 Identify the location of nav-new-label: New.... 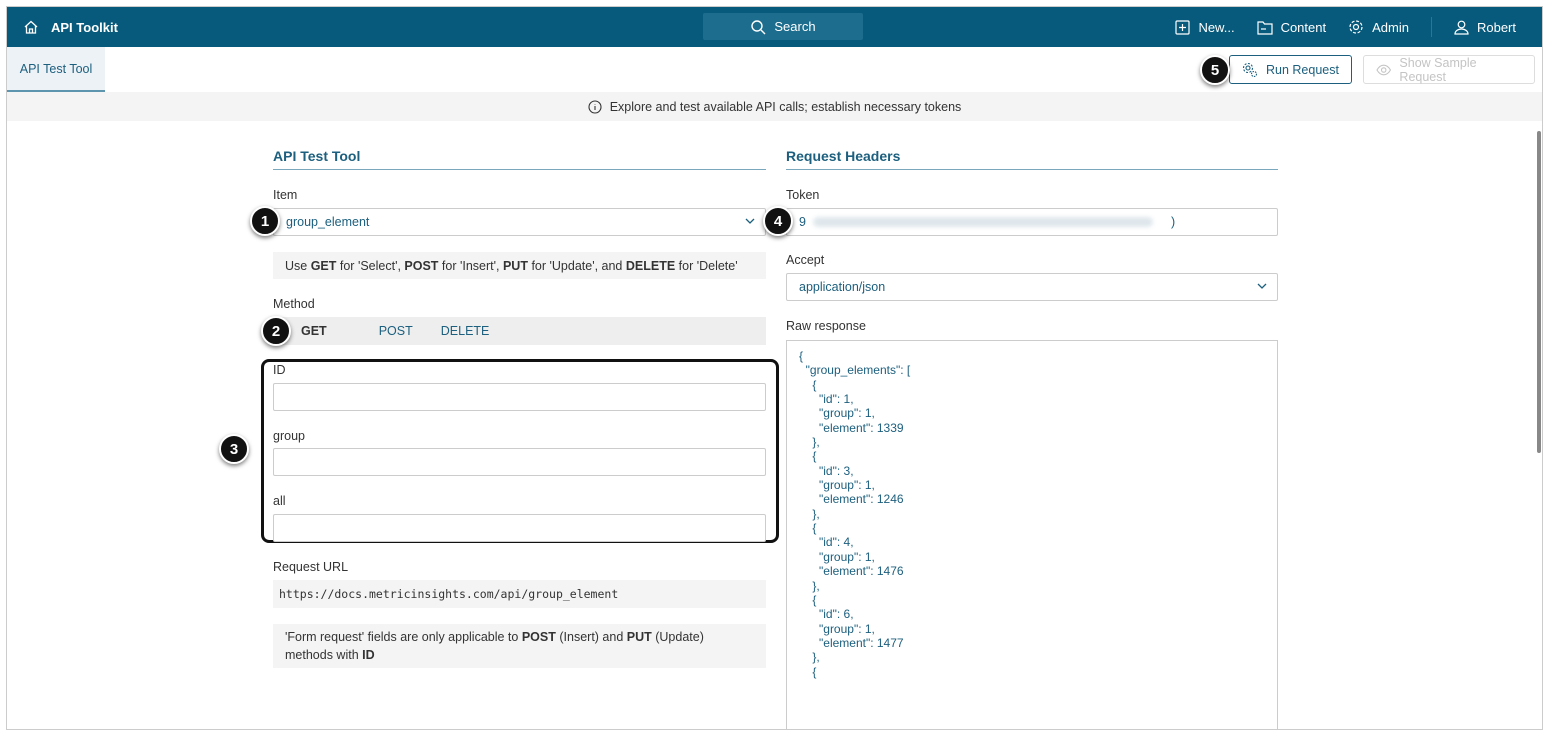
(1216, 27).